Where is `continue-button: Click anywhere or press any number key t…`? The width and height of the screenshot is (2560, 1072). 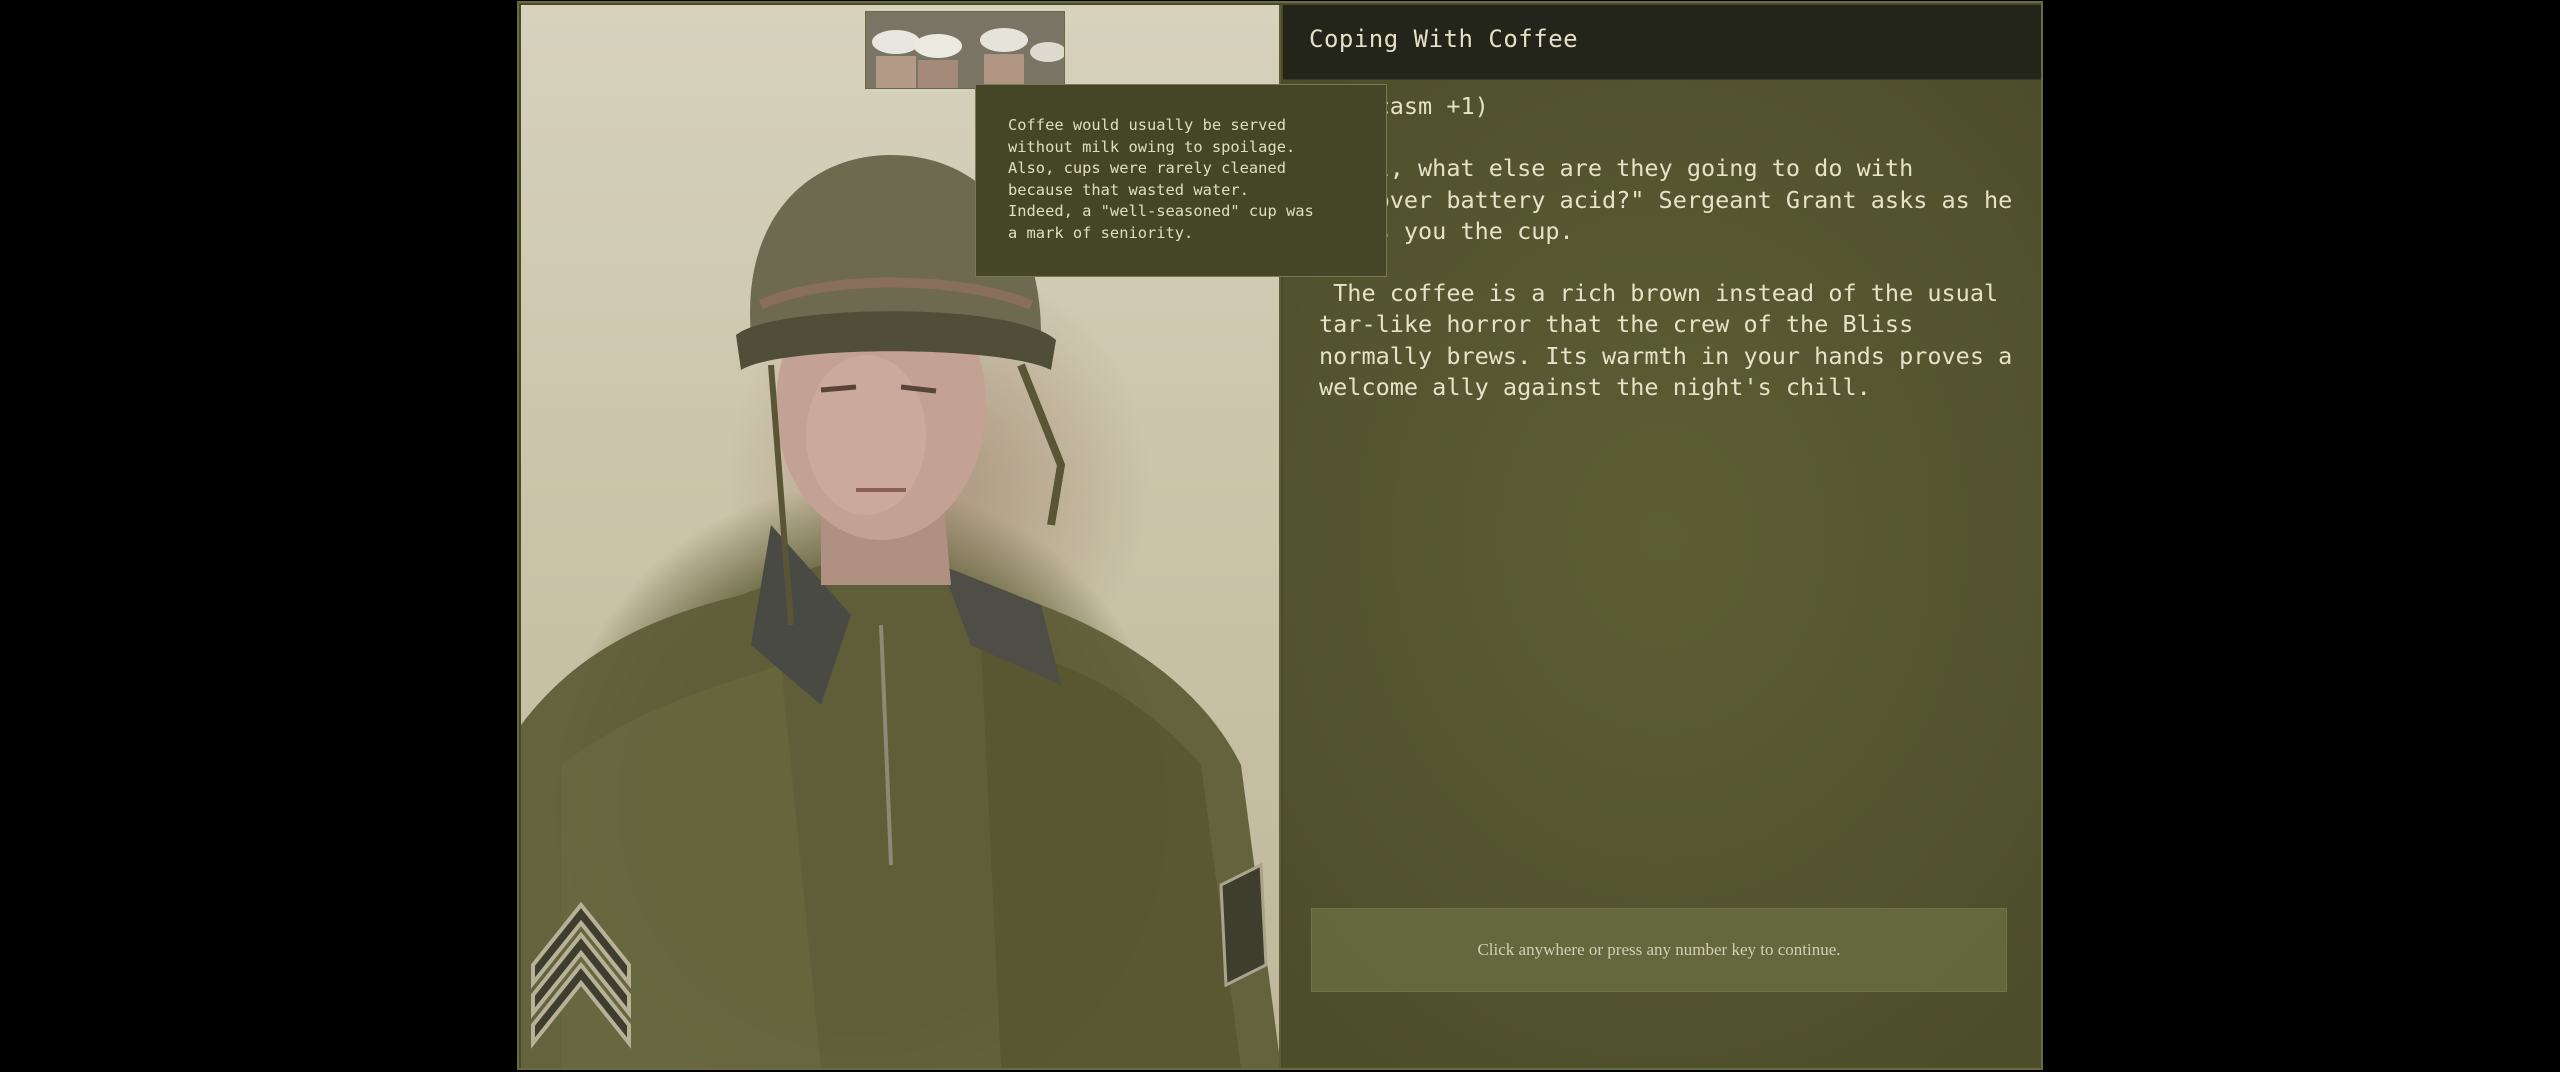
continue-button: Click anywhere or press any number key t… is located at coordinates (1659, 950).